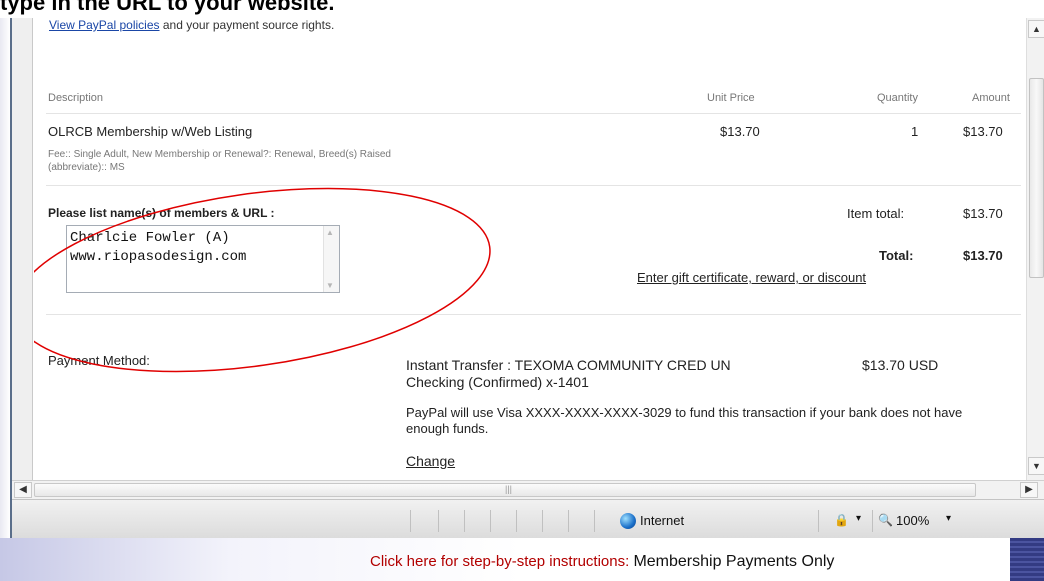  Describe the element at coordinates (23, 490) in the screenshot. I see `scroll-left-icon: ◀` at that location.